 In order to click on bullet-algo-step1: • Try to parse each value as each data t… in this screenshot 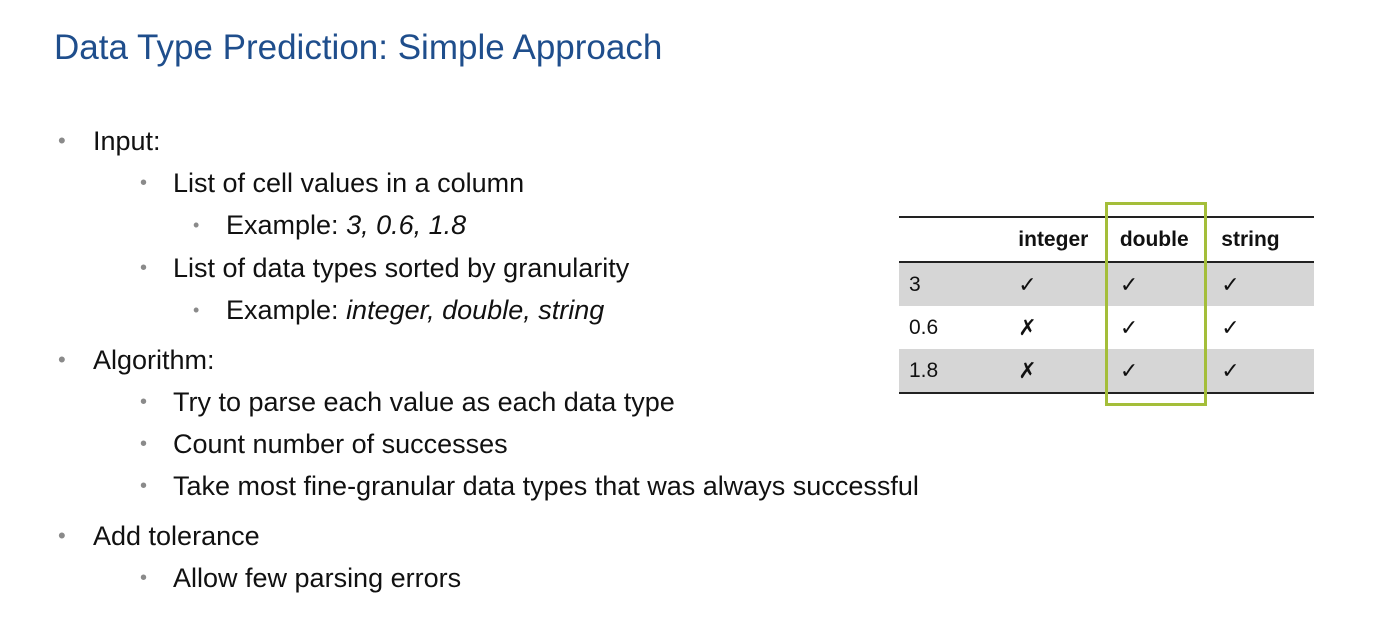, I will do `click(407, 402)`.